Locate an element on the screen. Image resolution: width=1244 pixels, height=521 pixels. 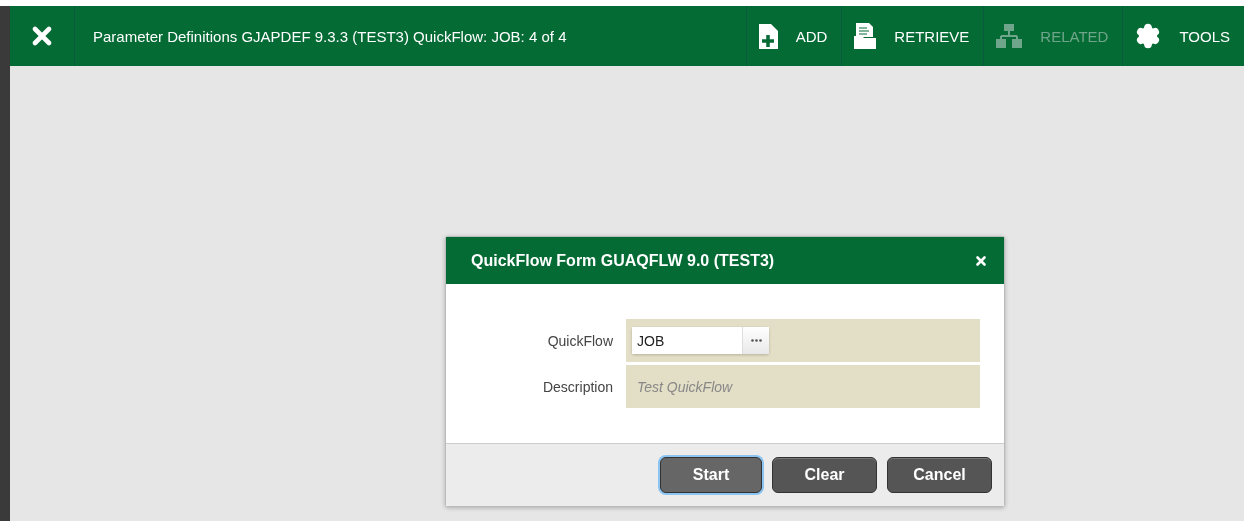
lookup-field: JOB is located at coordinates (700, 340).